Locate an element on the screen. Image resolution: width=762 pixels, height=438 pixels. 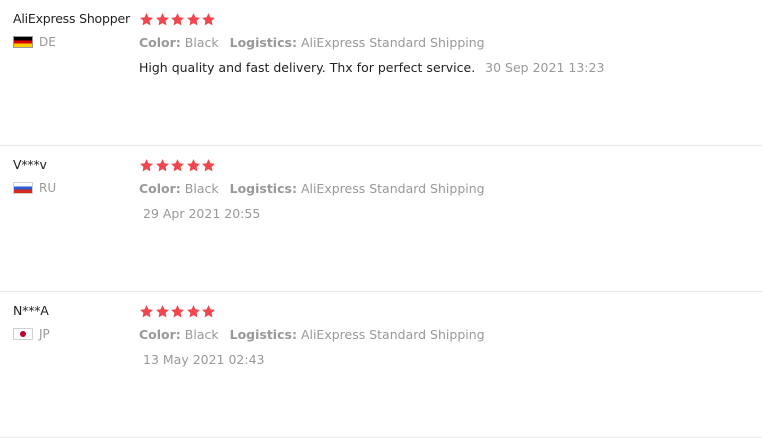
reviewer-name: AliExpress Shopper is located at coordinates (71, 18).